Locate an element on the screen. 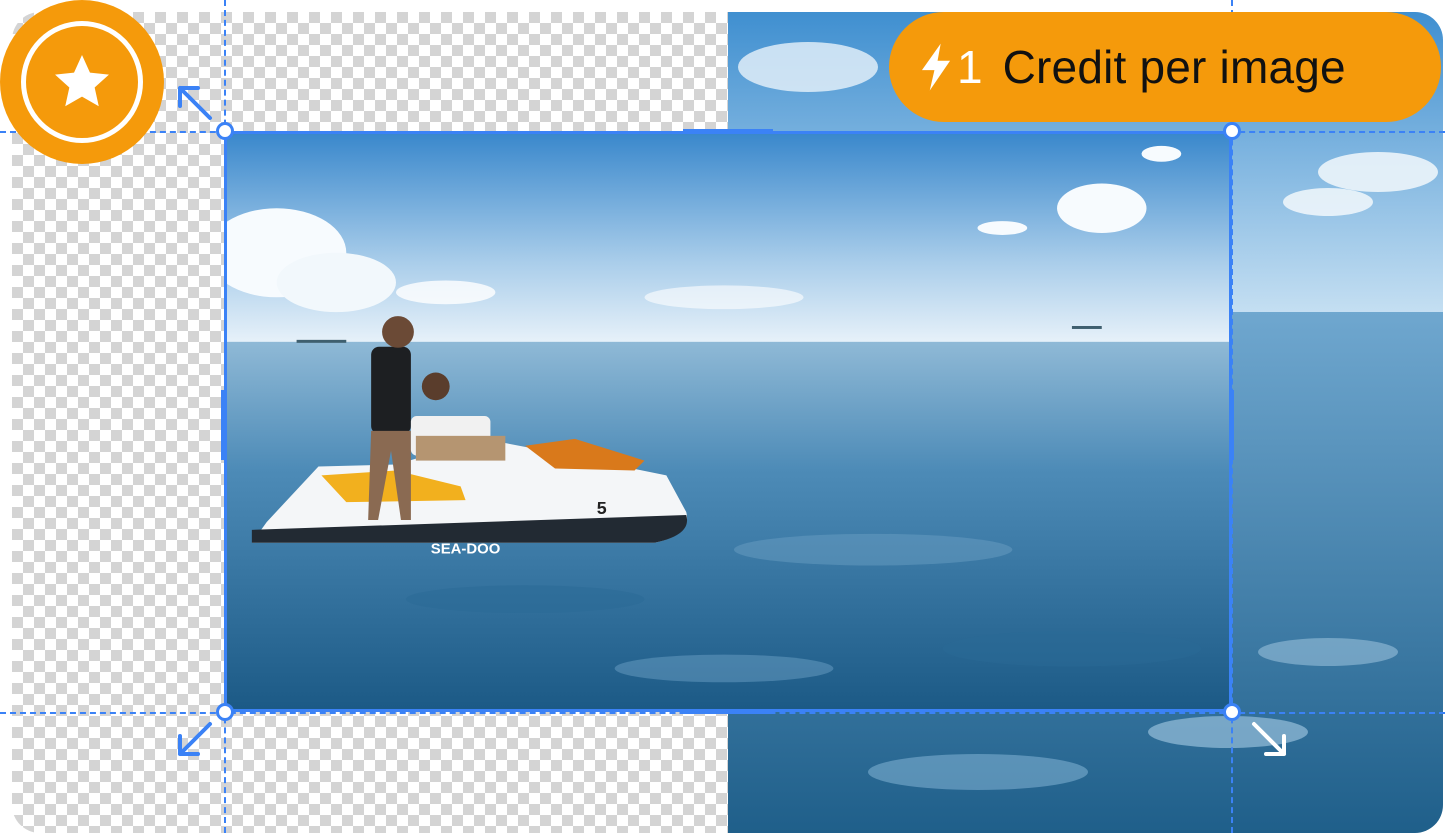 This screenshot has width=1445, height=833. right-edge-handle is located at coordinates (1231, 425).